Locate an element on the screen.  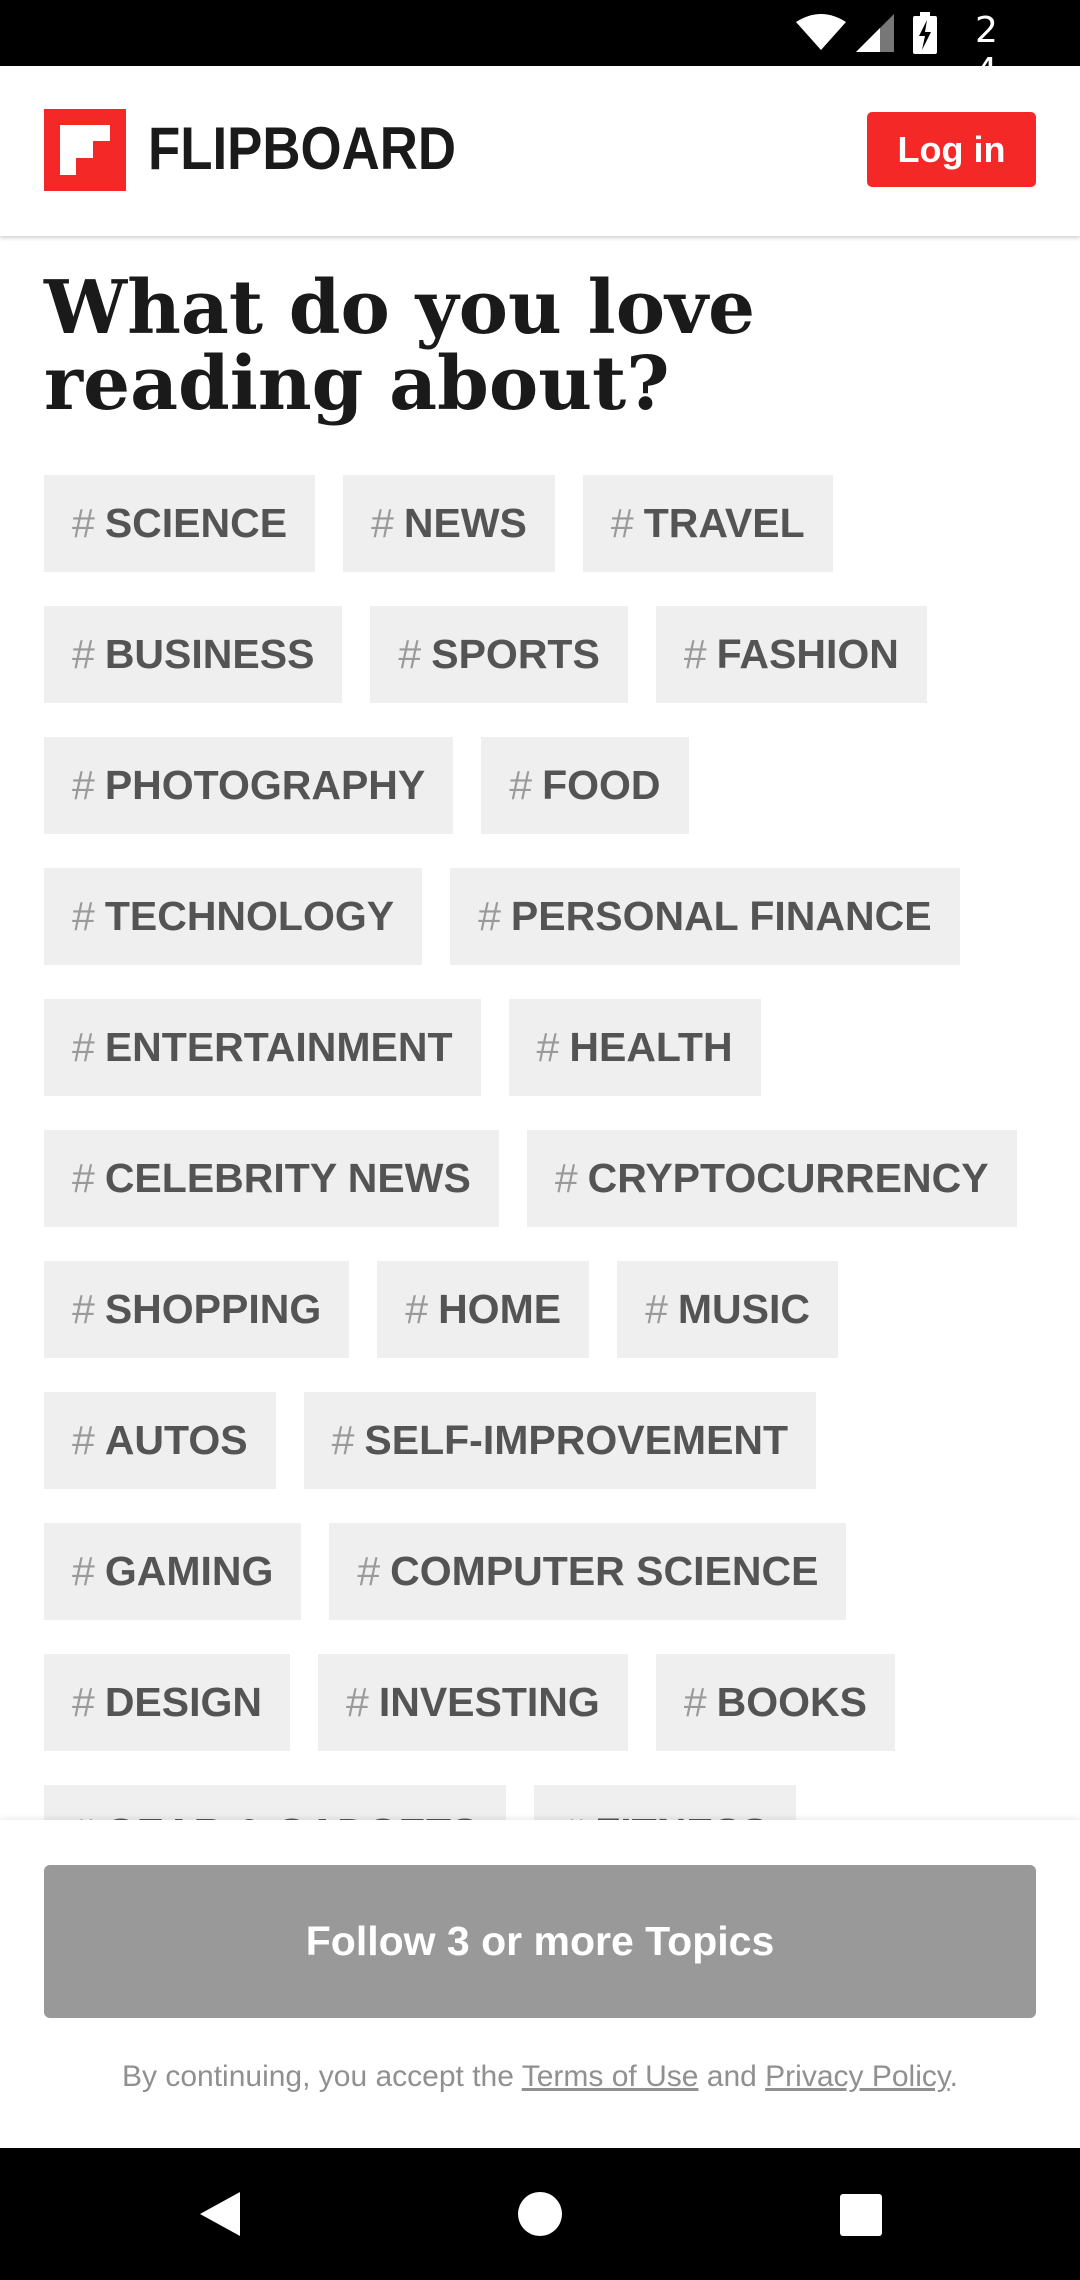
topic-label: HOME is located at coordinates (500, 1309).